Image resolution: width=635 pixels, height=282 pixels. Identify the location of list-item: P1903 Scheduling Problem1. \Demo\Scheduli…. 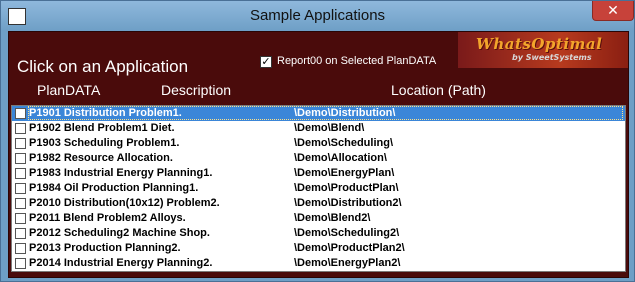
(318, 143).